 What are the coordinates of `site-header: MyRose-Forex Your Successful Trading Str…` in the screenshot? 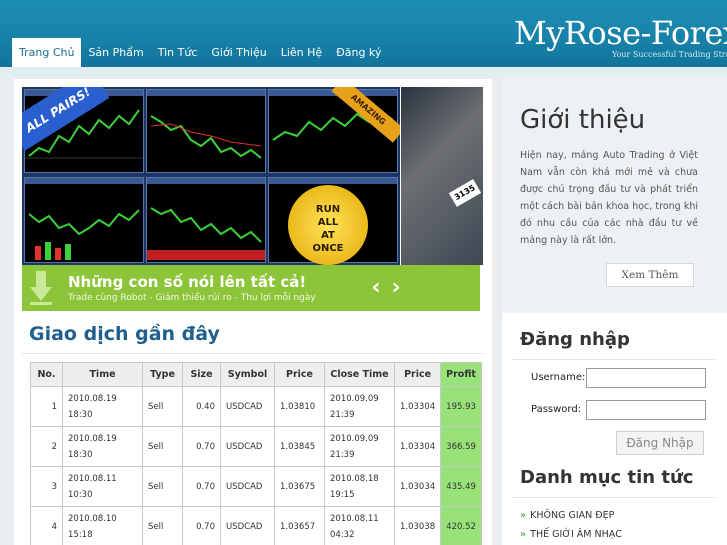 It's located at (363, 38).